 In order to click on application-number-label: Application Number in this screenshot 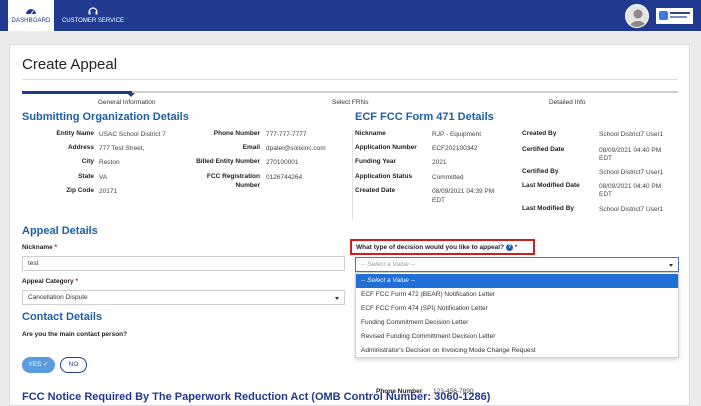, I will do `click(386, 147)`.